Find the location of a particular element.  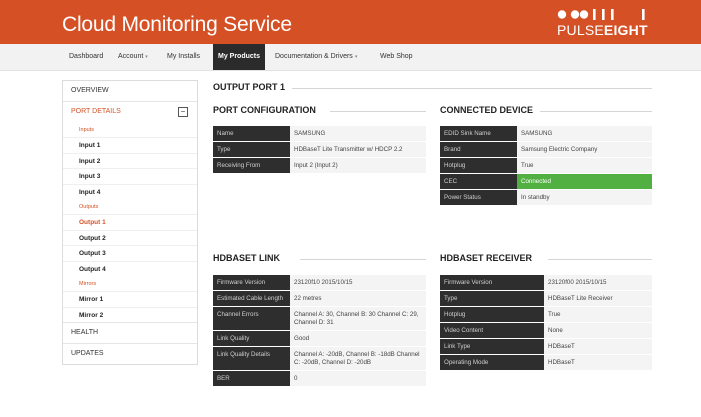

table-row: Power Status In standby is located at coordinates (546, 197).